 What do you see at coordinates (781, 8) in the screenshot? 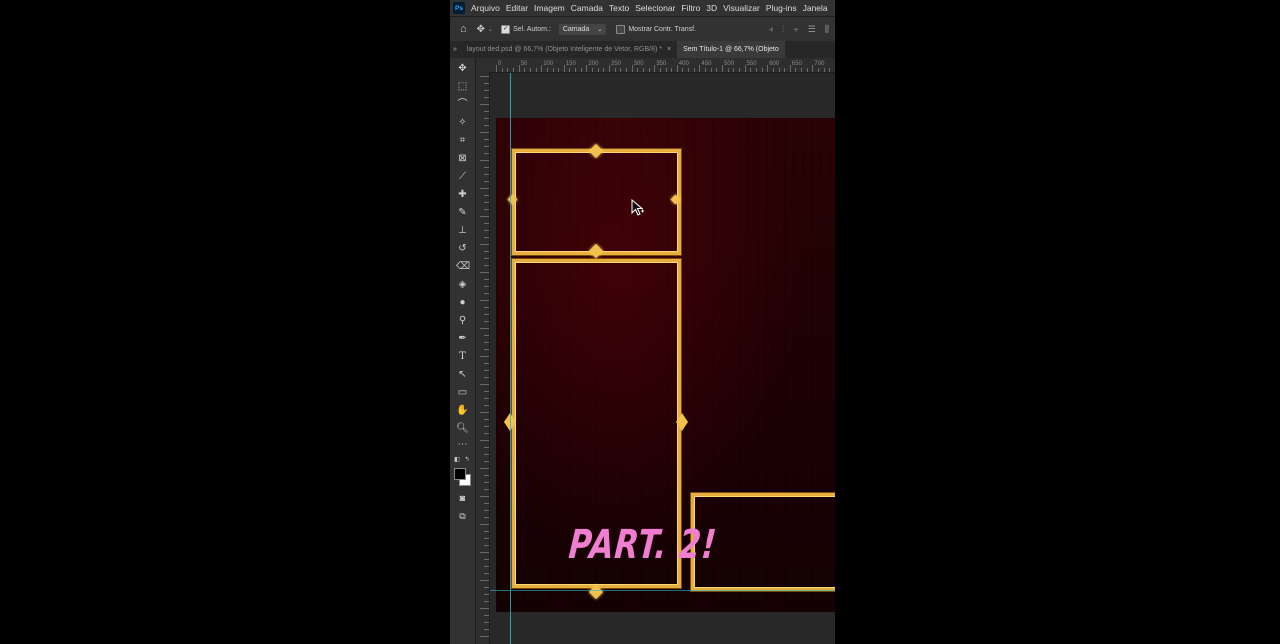
I see `menu-plugins: Plug-ins` at bounding box center [781, 8].